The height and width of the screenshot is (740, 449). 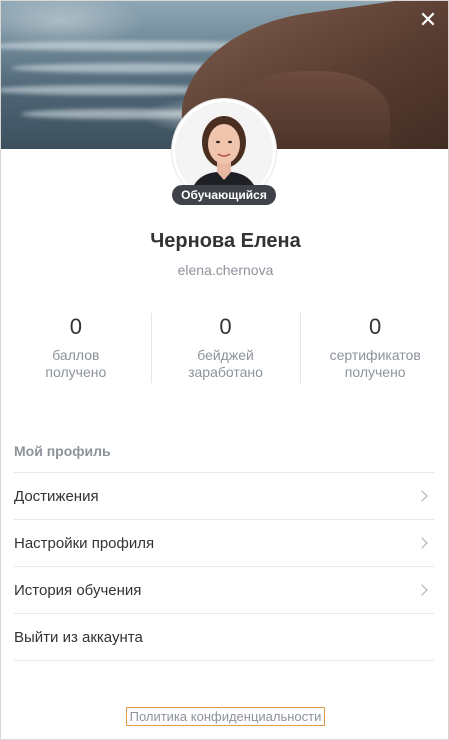 I want to click on privacy-policy-link: Политика конфиденциальности, so click(x=225, y=716).